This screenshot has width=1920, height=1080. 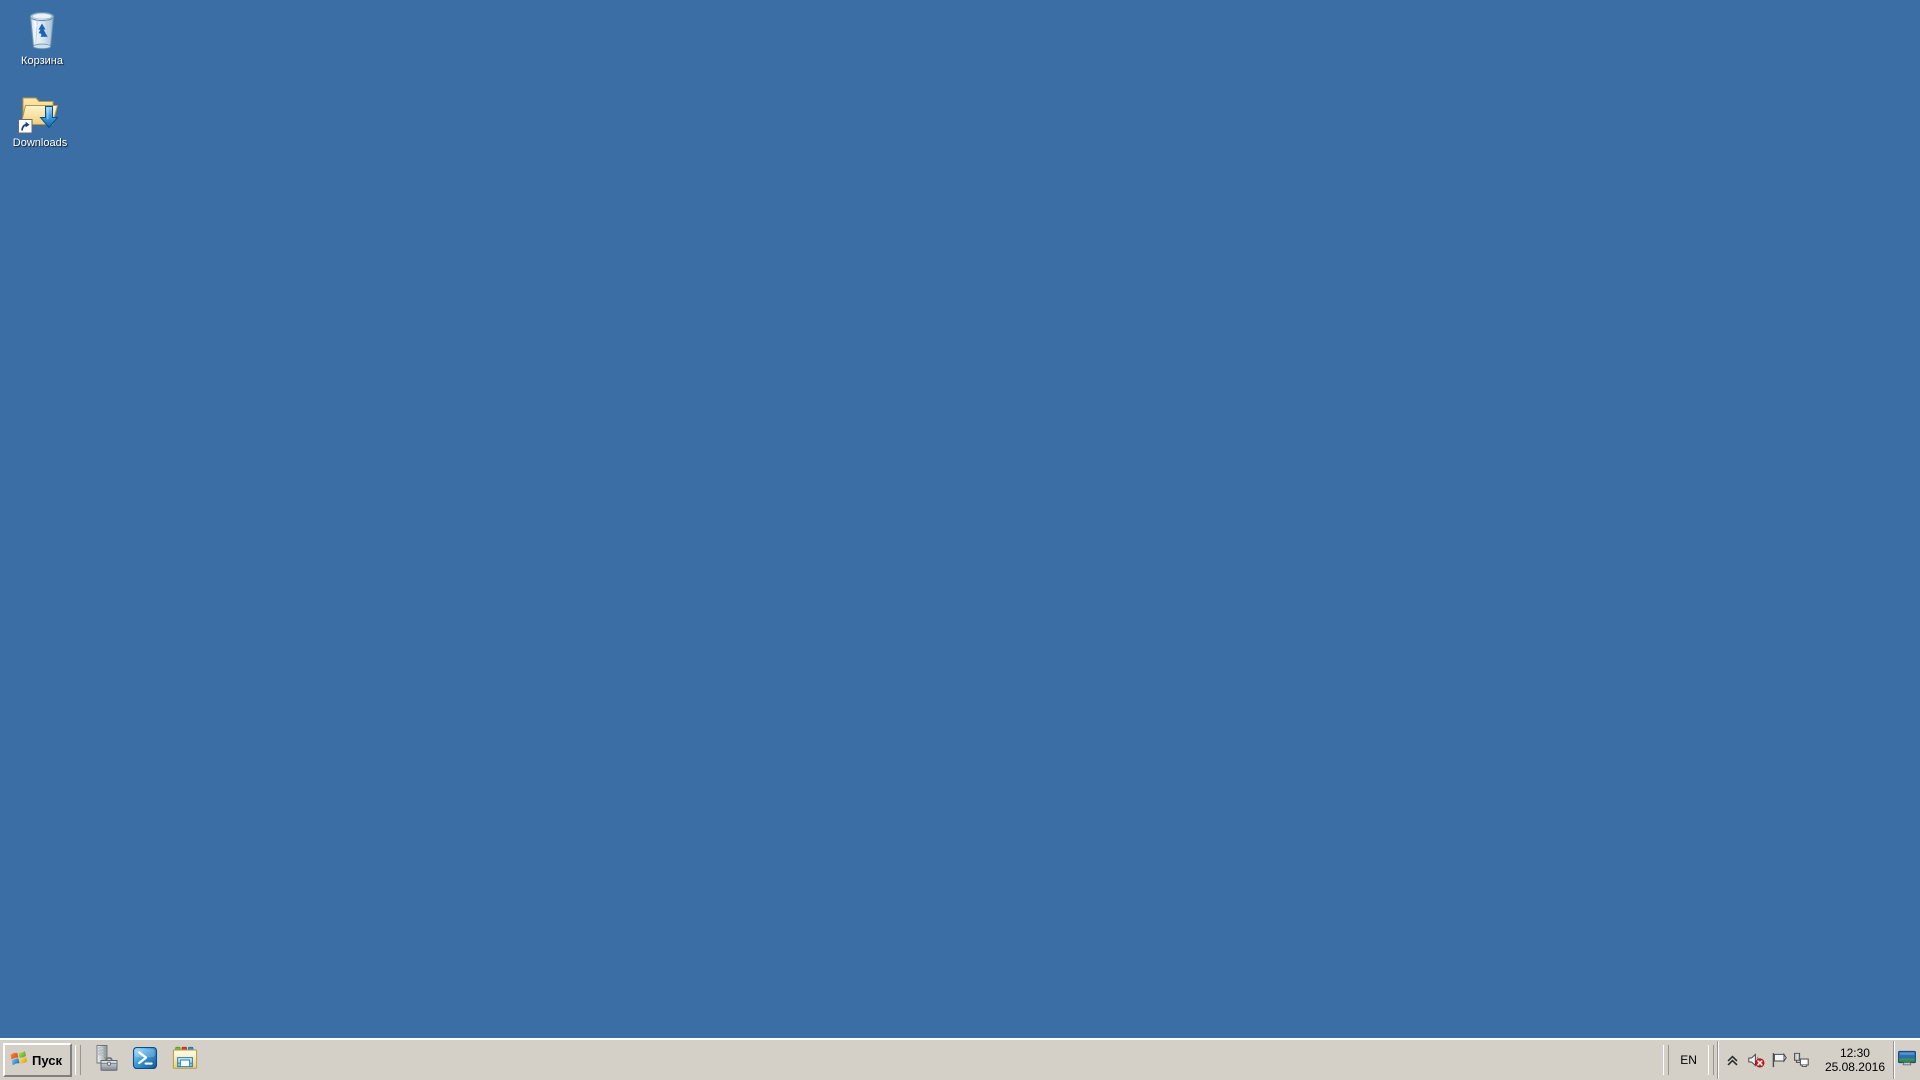 I want to click on language-indicator: EN, so click(x=1688, y=1060).